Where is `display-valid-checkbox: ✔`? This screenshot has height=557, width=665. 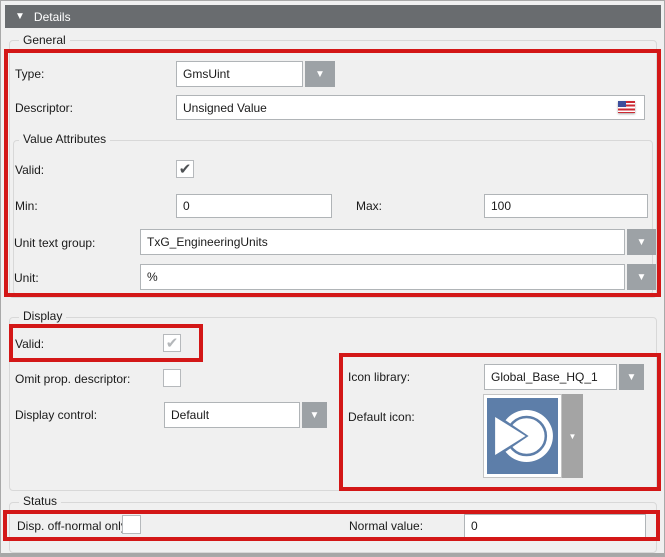 display-valid-checkbox: ✔ is located at coordinates (172, 343).